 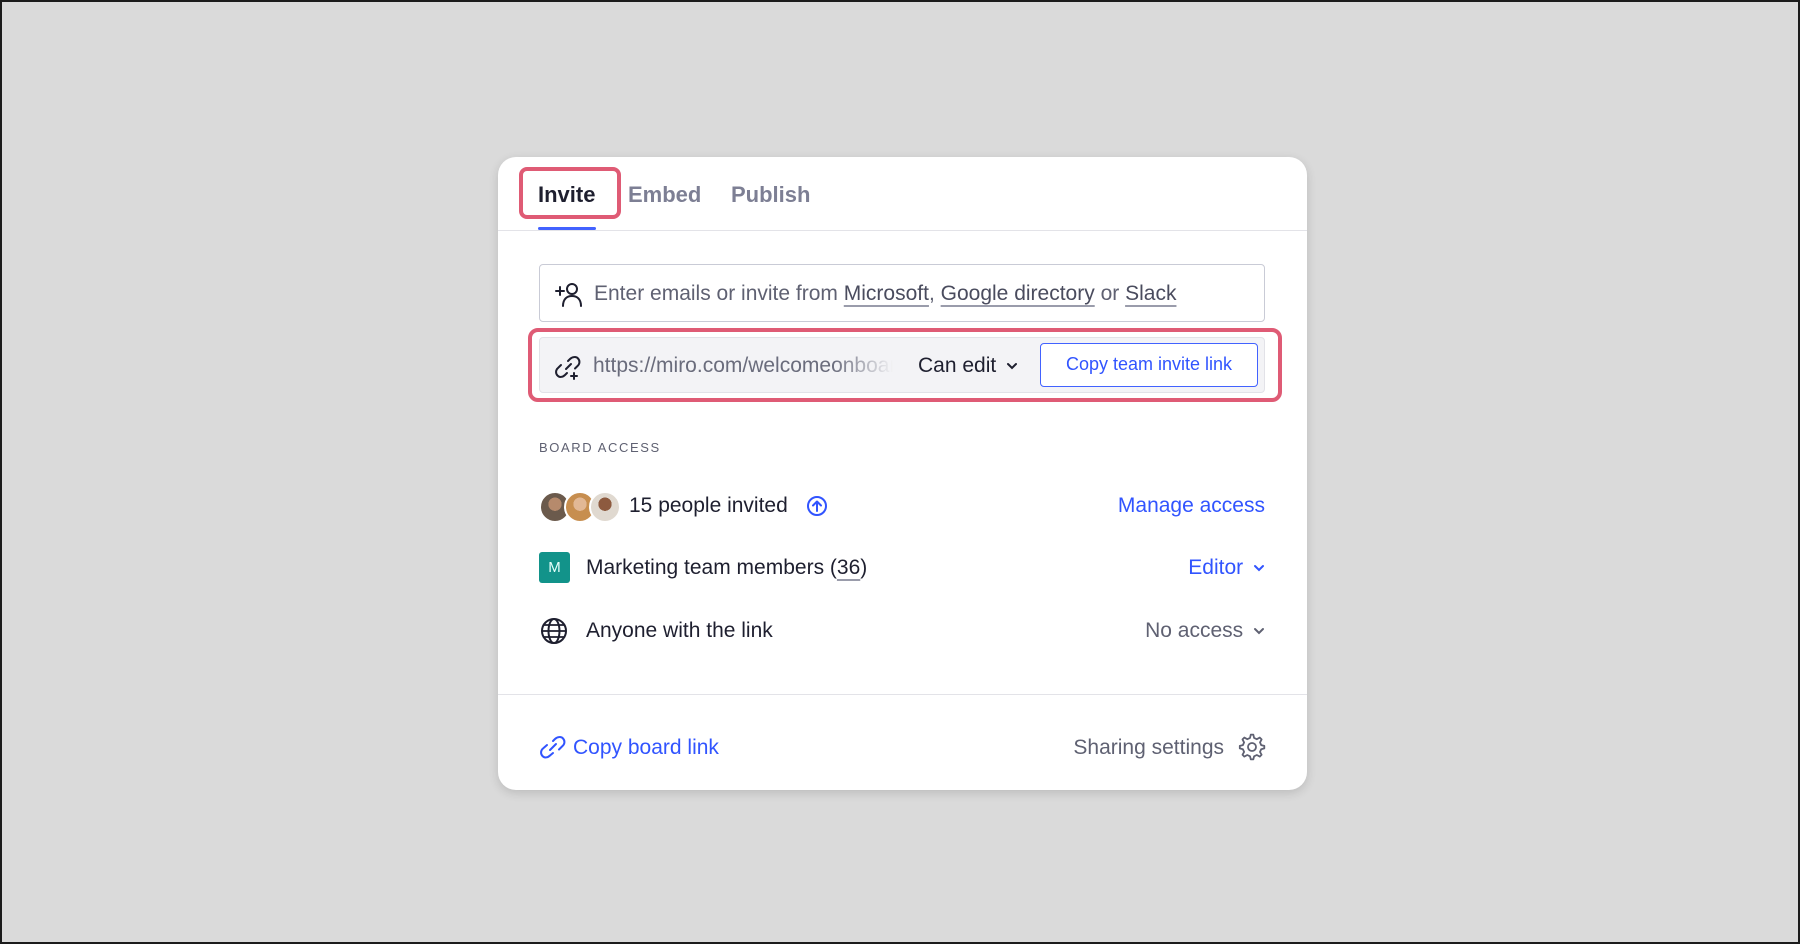 I want to click on or-text: or, so click(x=1110, y=293).